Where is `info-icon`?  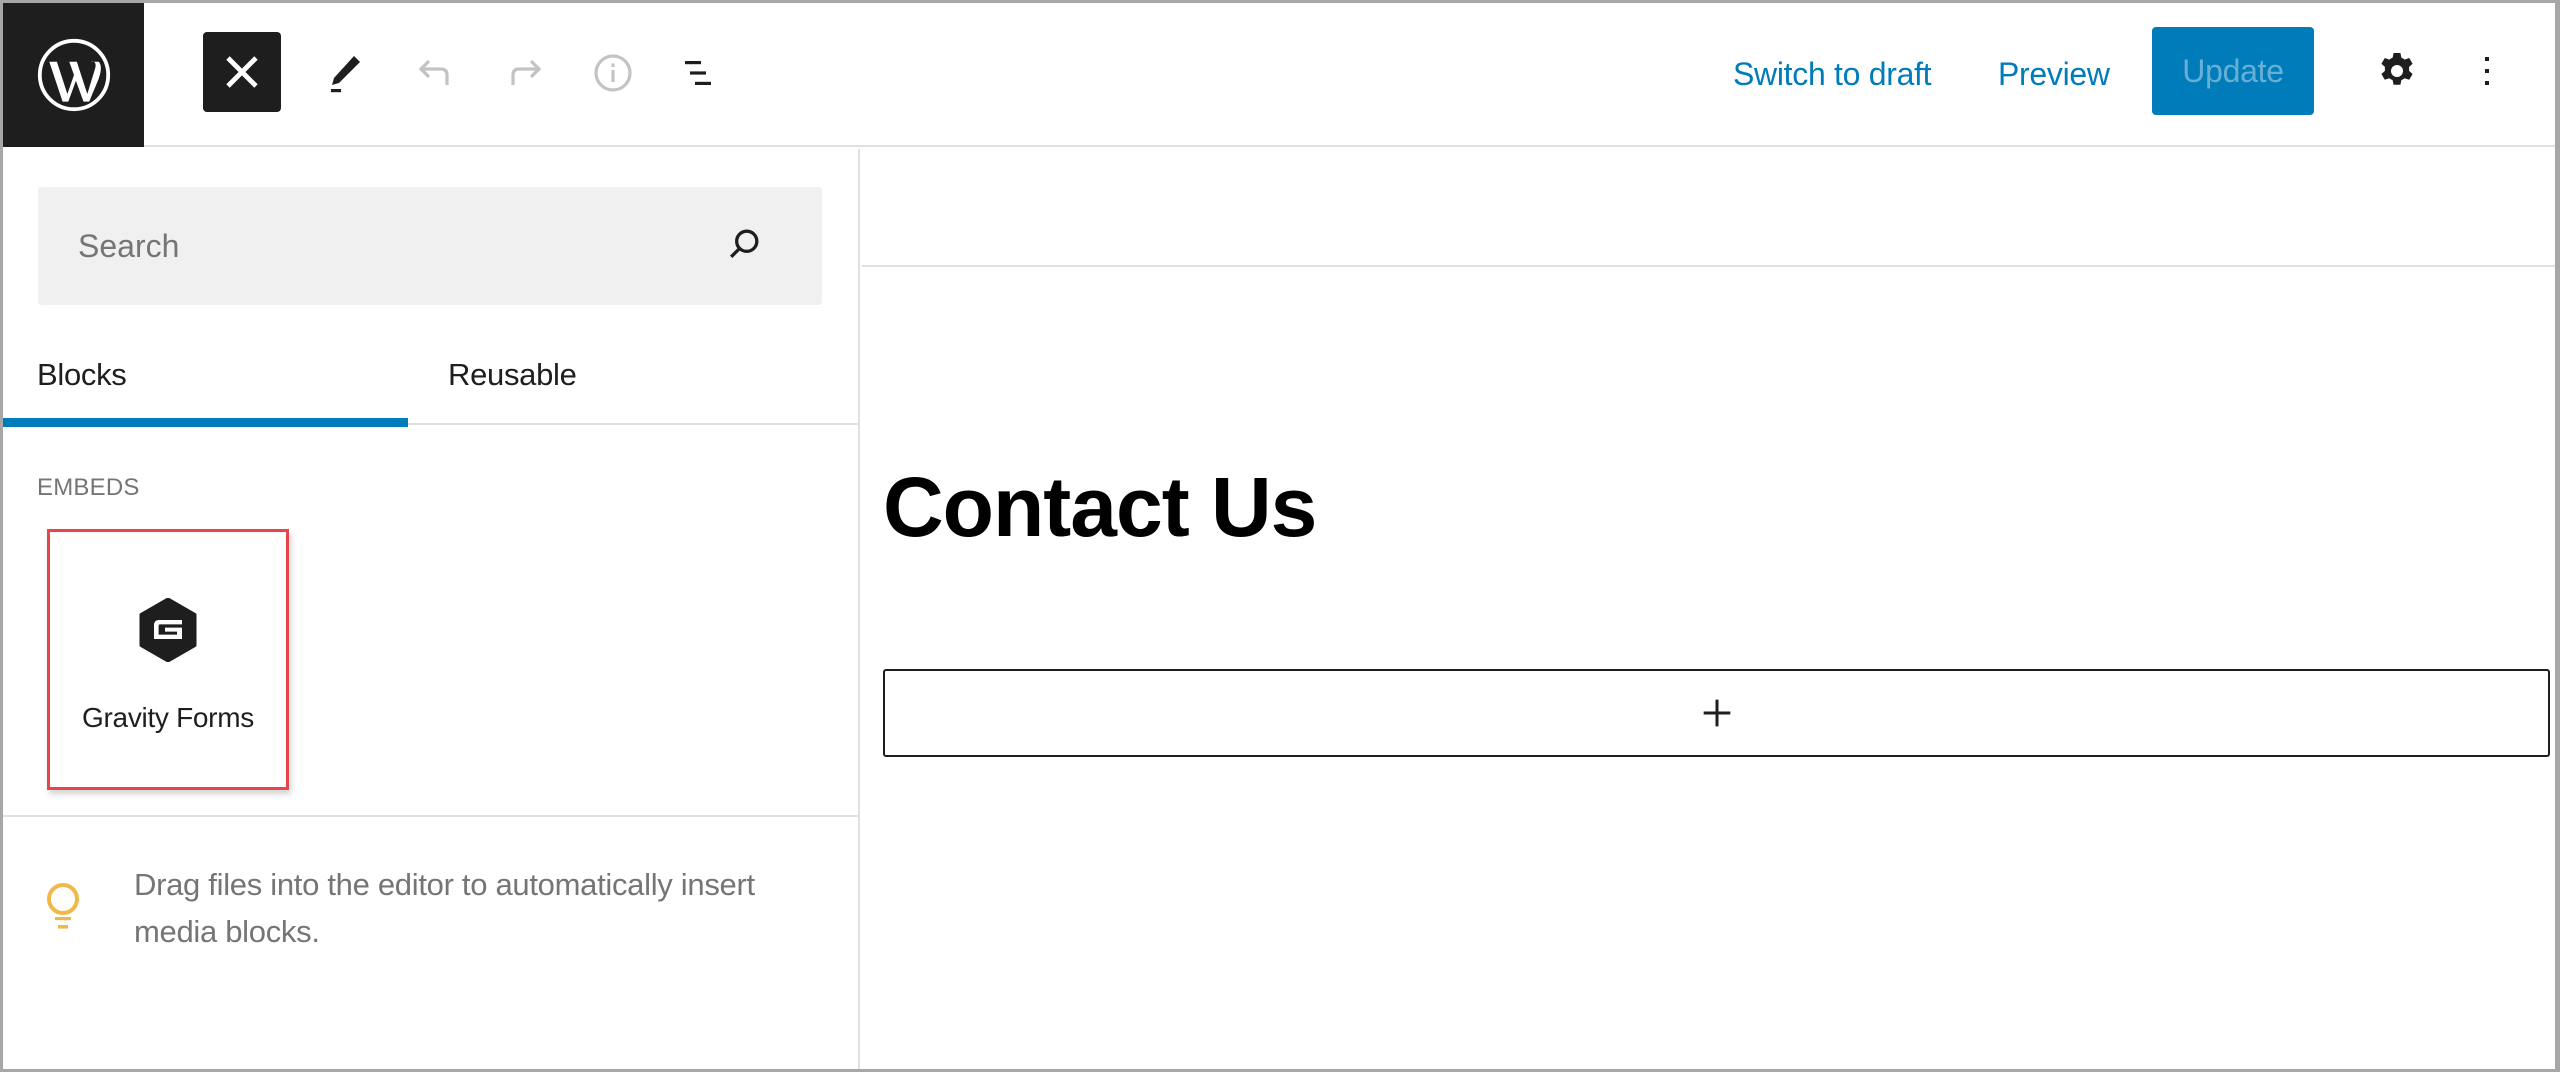
info-icon is located at coordinates (613, 73).